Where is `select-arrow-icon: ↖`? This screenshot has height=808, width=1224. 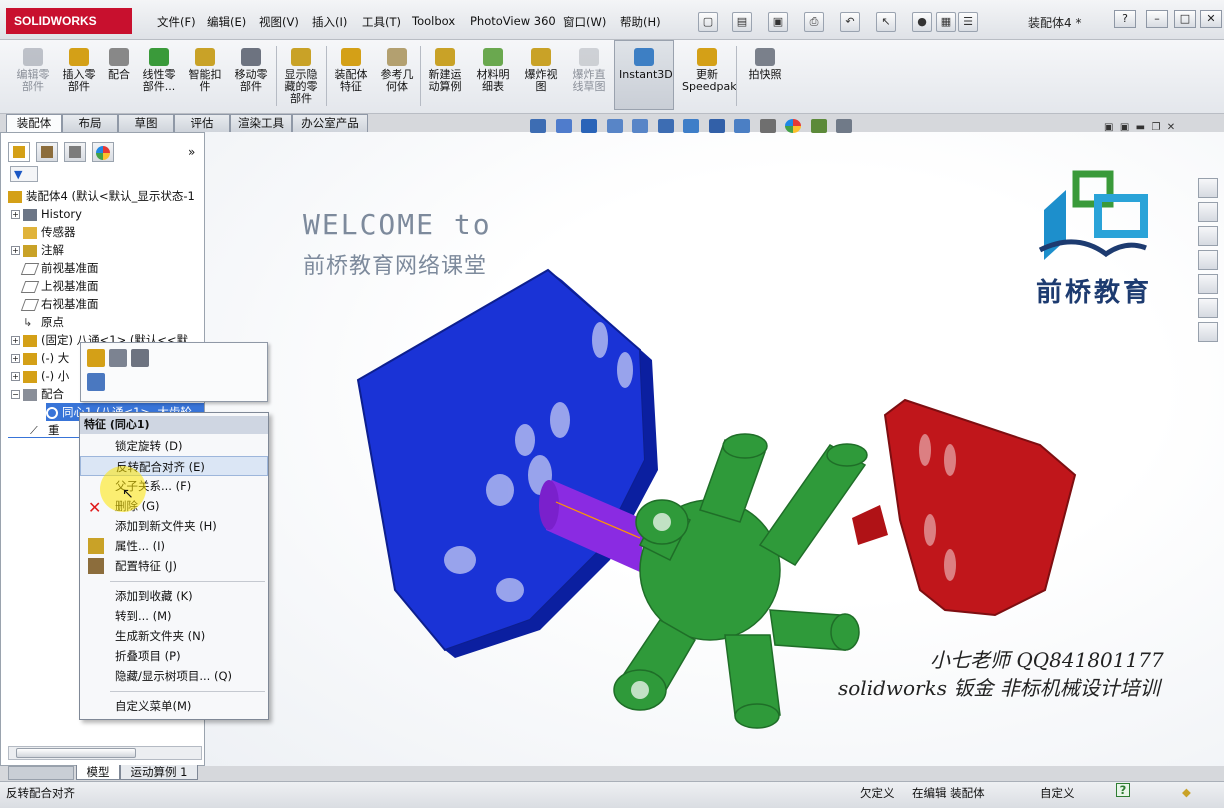
select-arrow-icon: ↖ is located at coordinates (886, 22).